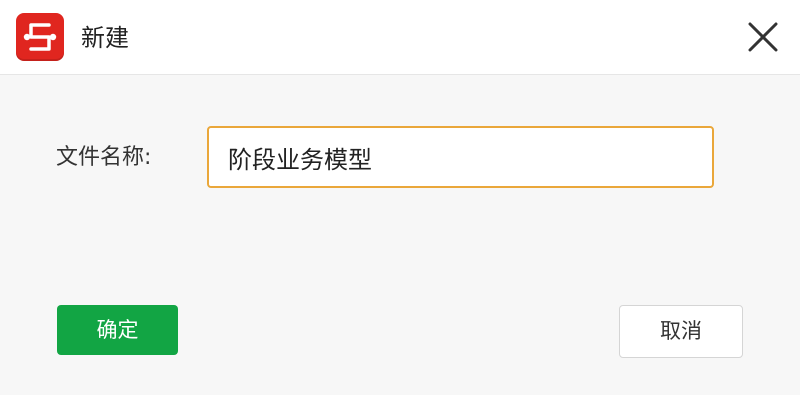 The image size is (800, 395). I want to click on close-icon, so click(763, 37).